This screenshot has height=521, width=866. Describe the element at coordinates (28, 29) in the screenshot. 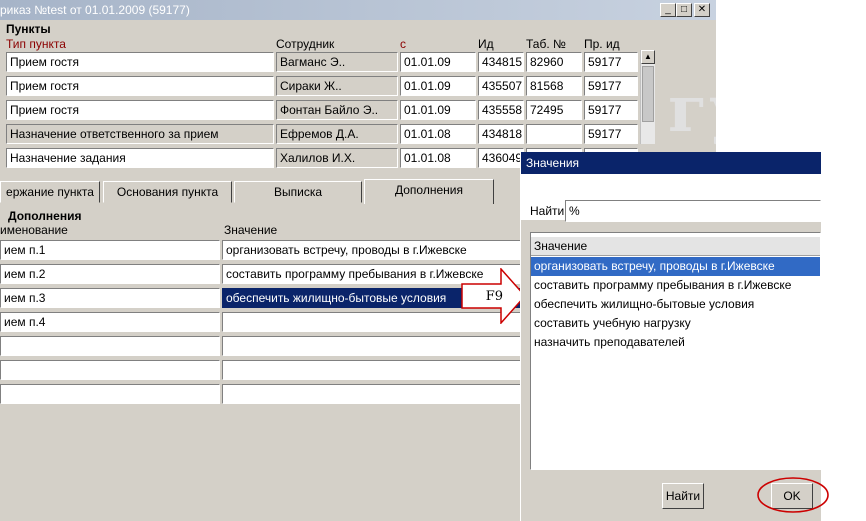

I see `items-section-title: Пункты` at that location.